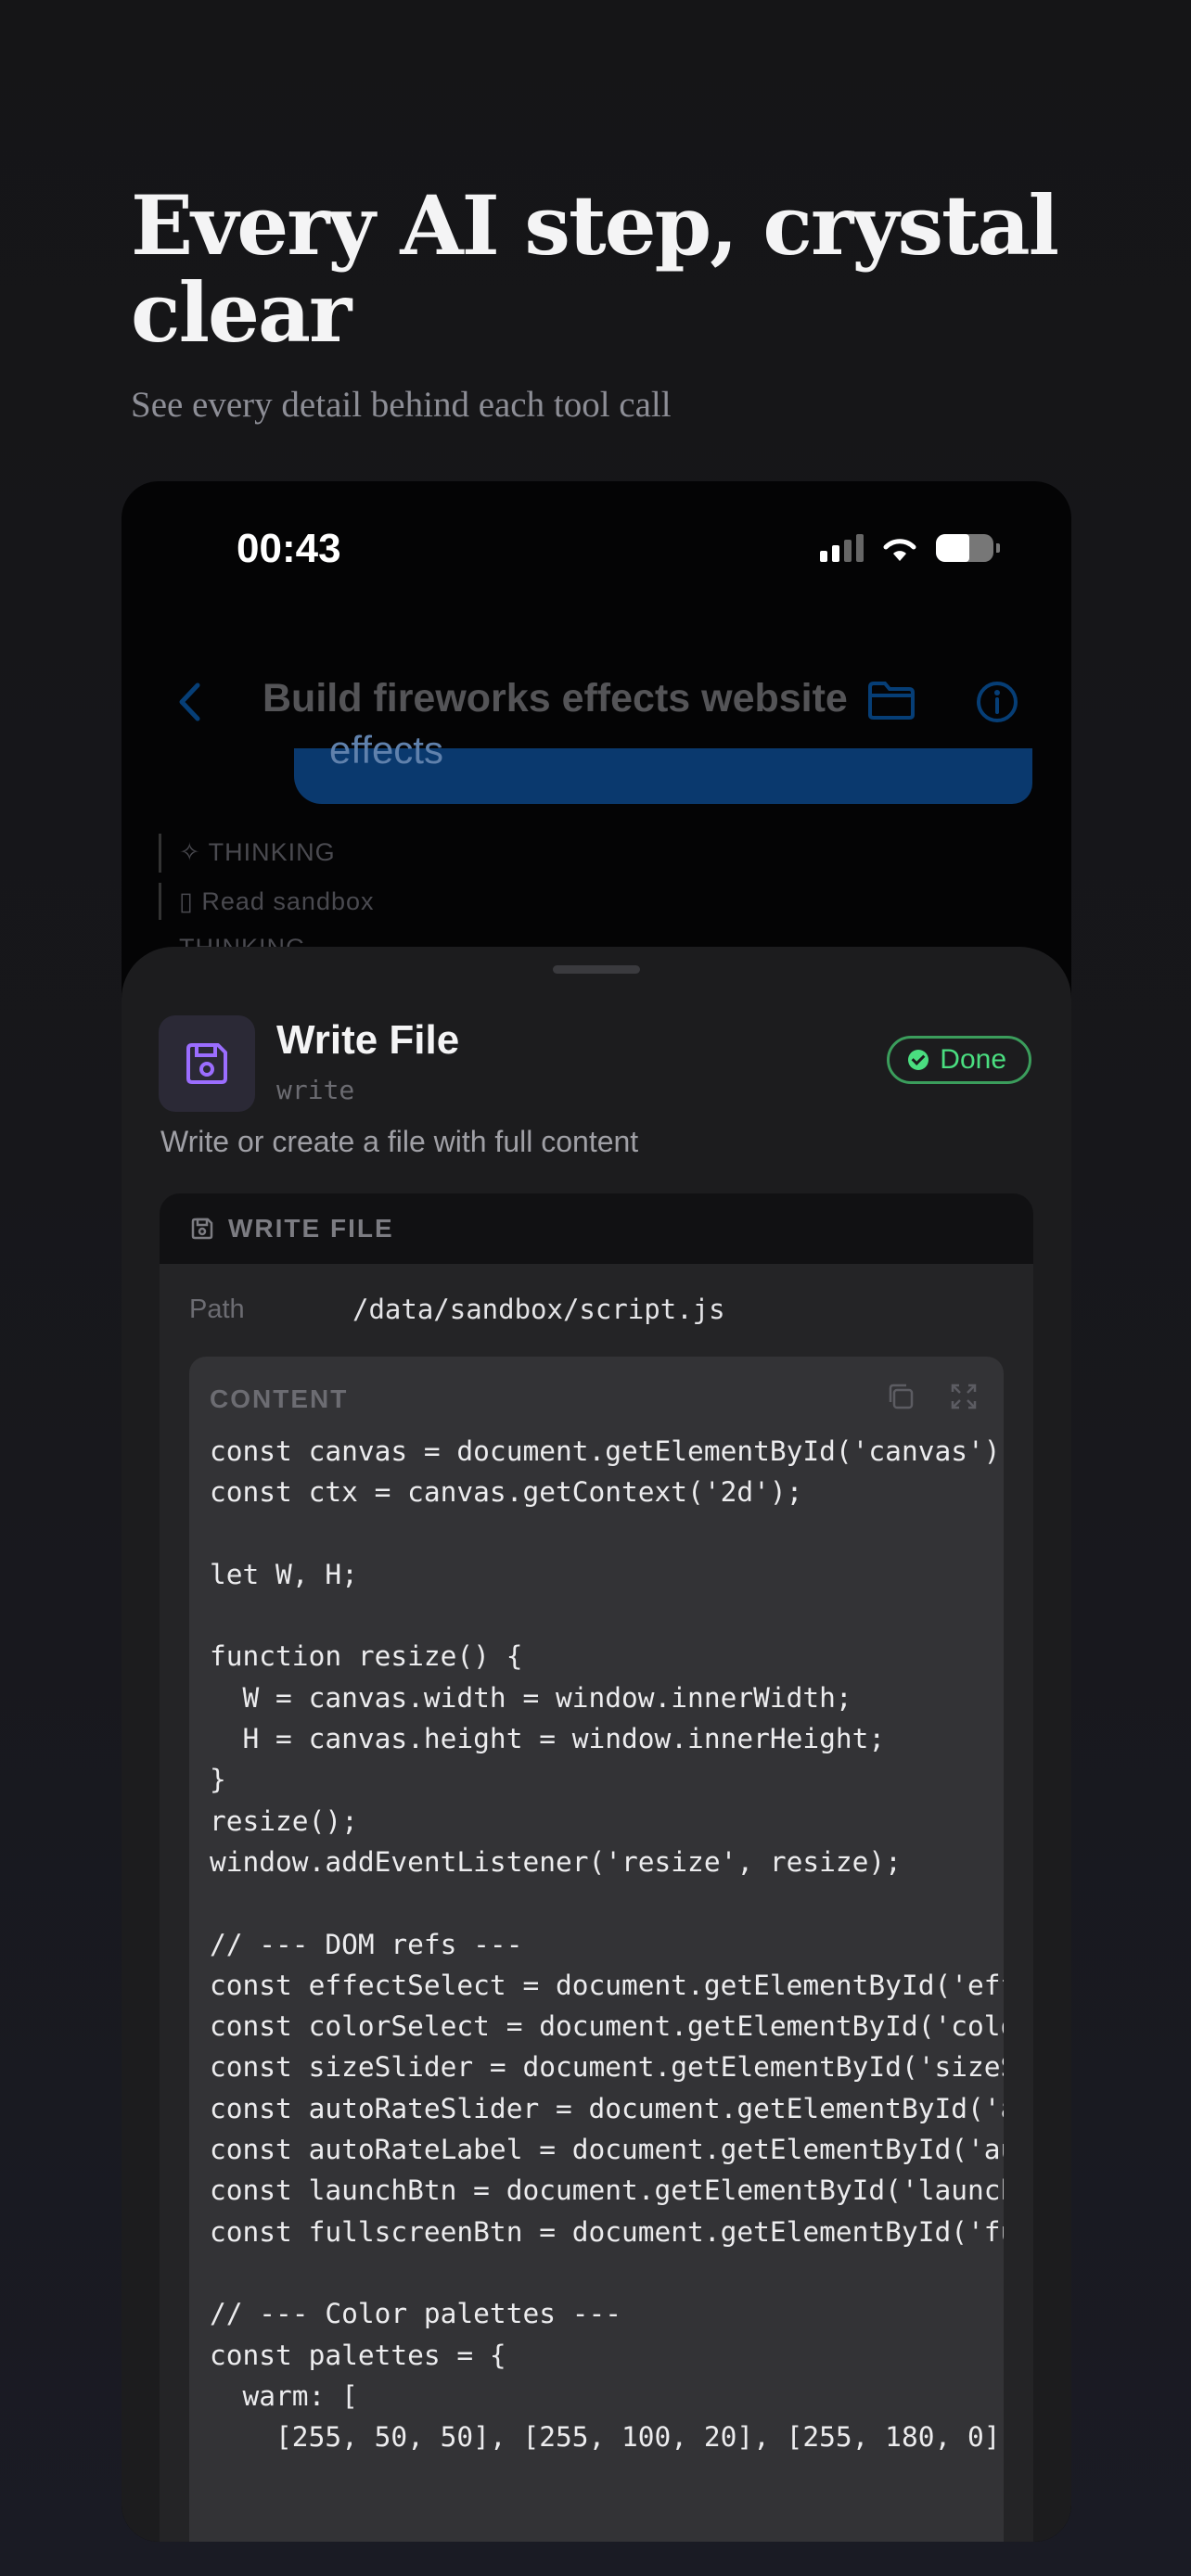 This screenshot has height=2576, width=1191. I want to click on wifi-icon, so click(899, 550).